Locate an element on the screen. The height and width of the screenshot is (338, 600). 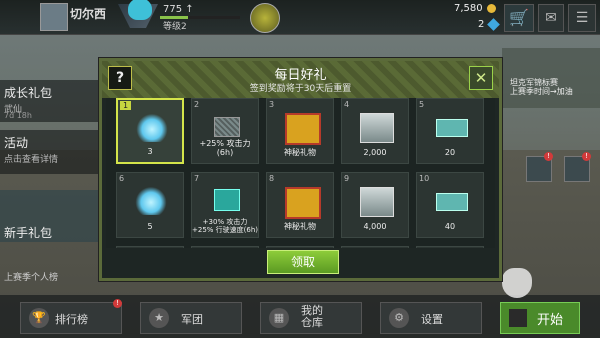
activity-title: 活动 is located at coordinates (16, 143).